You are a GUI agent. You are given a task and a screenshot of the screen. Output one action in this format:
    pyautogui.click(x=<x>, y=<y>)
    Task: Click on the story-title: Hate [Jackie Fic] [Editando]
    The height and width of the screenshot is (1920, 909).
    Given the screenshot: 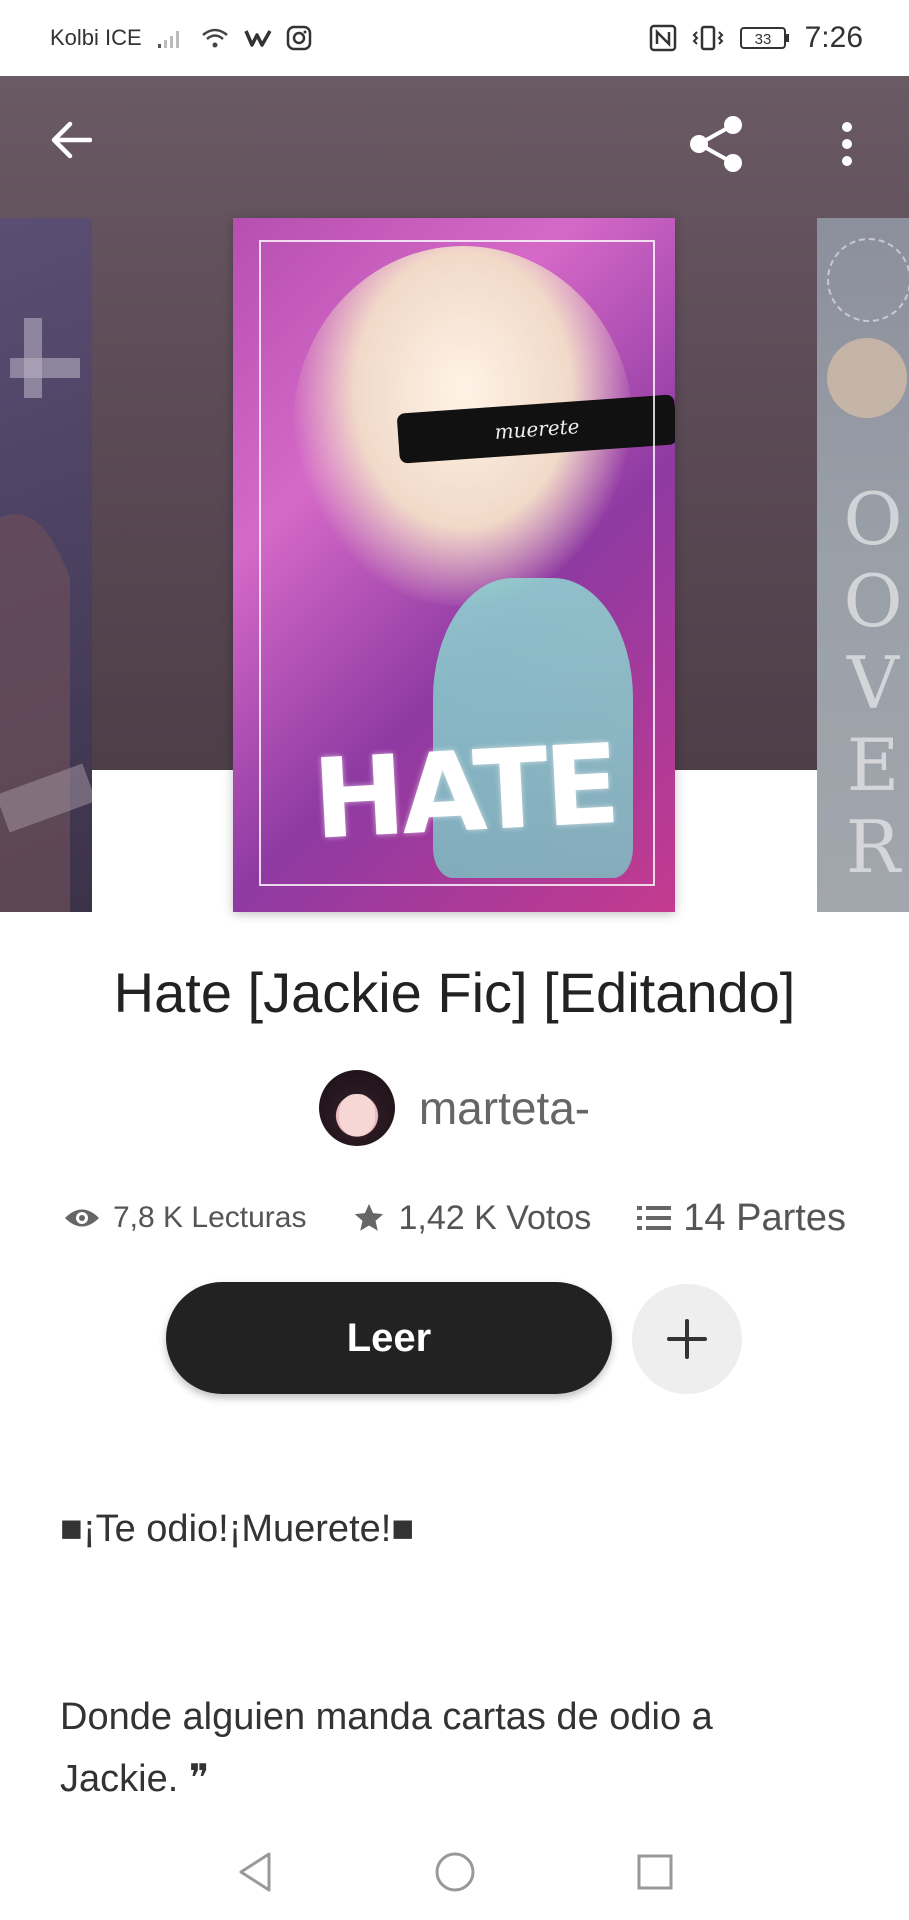 What is the action you would take?
    pyautogui.click(x=454, y=992)
    